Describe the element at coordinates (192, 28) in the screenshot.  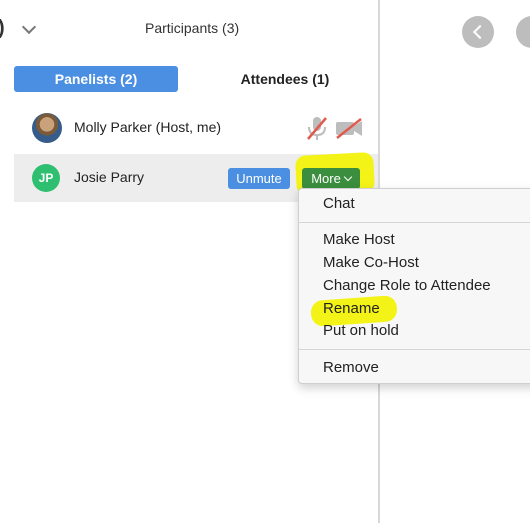
I see `panel-title: Participants (3)` at that location.